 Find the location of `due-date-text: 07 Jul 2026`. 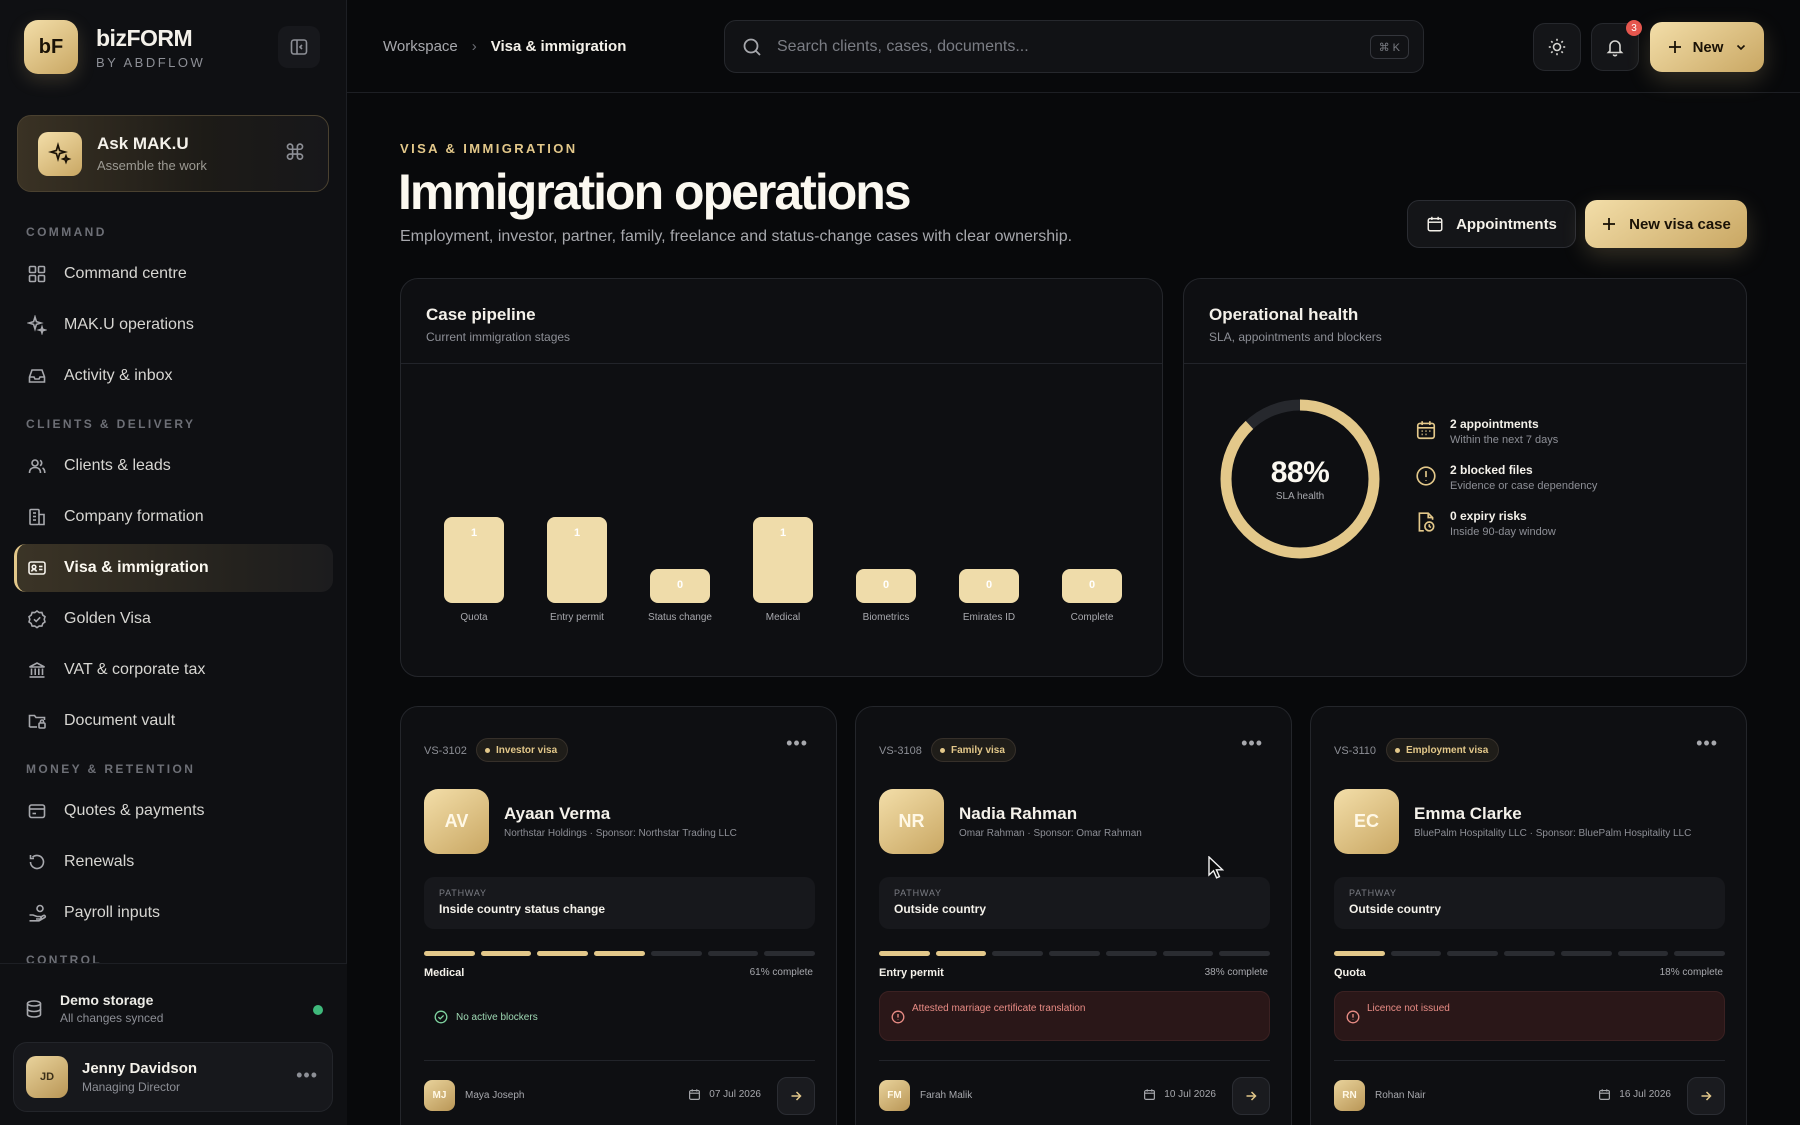

due-date-text: 07 Jul 2026 is located at coordinates (735, 1094).